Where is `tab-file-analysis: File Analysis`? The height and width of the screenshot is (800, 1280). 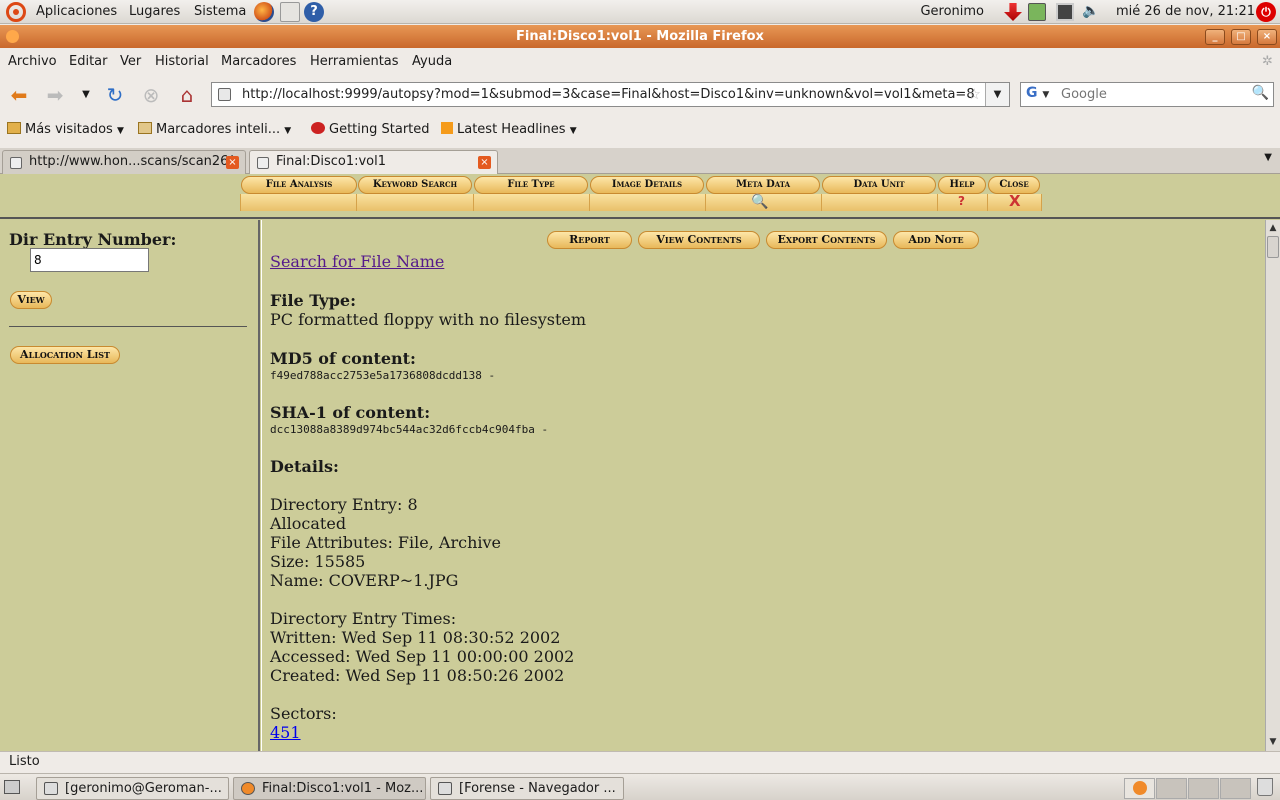
tab-file-analysis: File Analysis is located at coordinates (299, 185).